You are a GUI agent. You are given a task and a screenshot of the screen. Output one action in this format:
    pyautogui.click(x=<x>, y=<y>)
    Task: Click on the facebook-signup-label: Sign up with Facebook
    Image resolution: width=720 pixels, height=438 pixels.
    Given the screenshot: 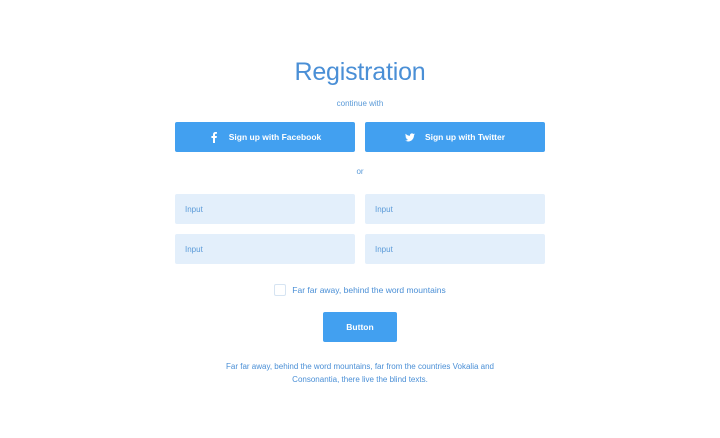 What is the action you would take?
    pyautogui.click(x=275, y=137)
    